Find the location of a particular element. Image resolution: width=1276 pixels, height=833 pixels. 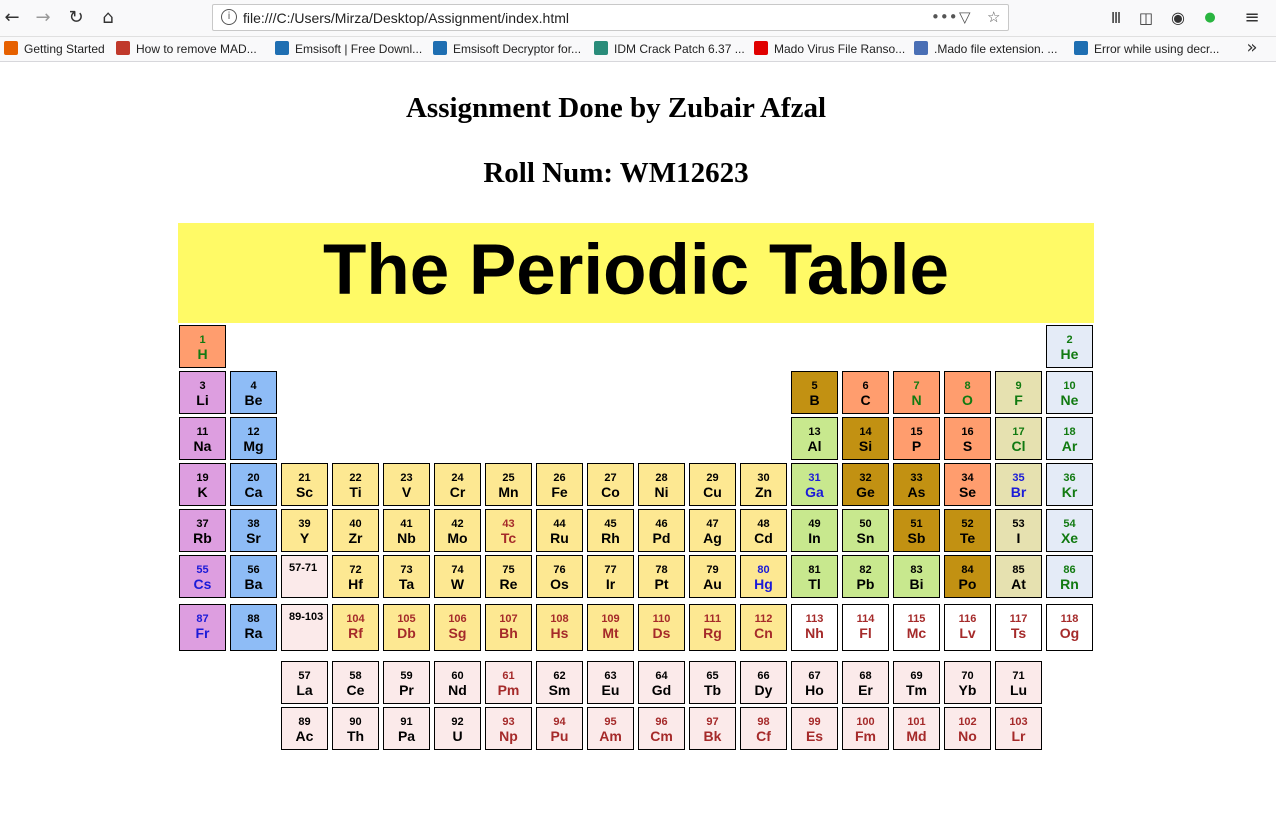

element-cell: 109 Mt is located at coordinates (610, 627).